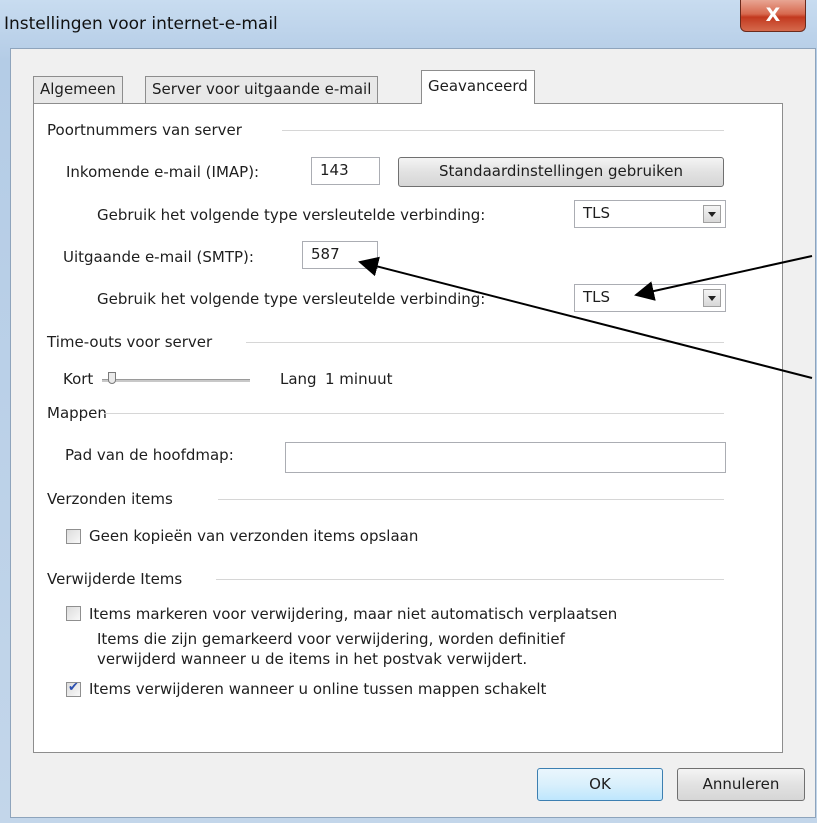 The image size is (817, 823). I want to click on tab-label: Algemeen, so click(78, 89).